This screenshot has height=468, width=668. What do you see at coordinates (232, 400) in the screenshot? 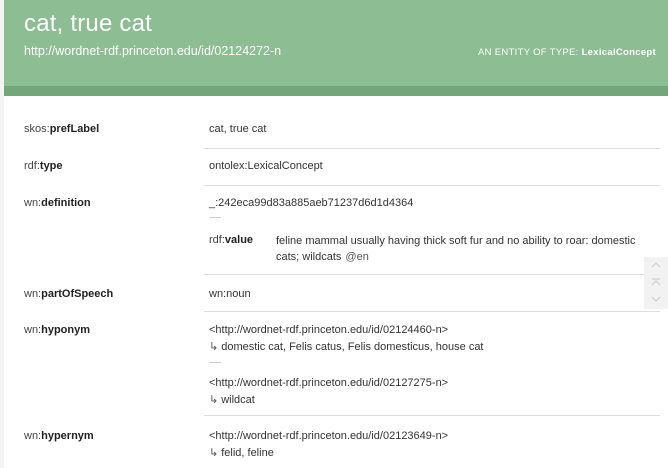
I see `hyponym-label: ↳ wildcat` at bounding box center [232, 400].